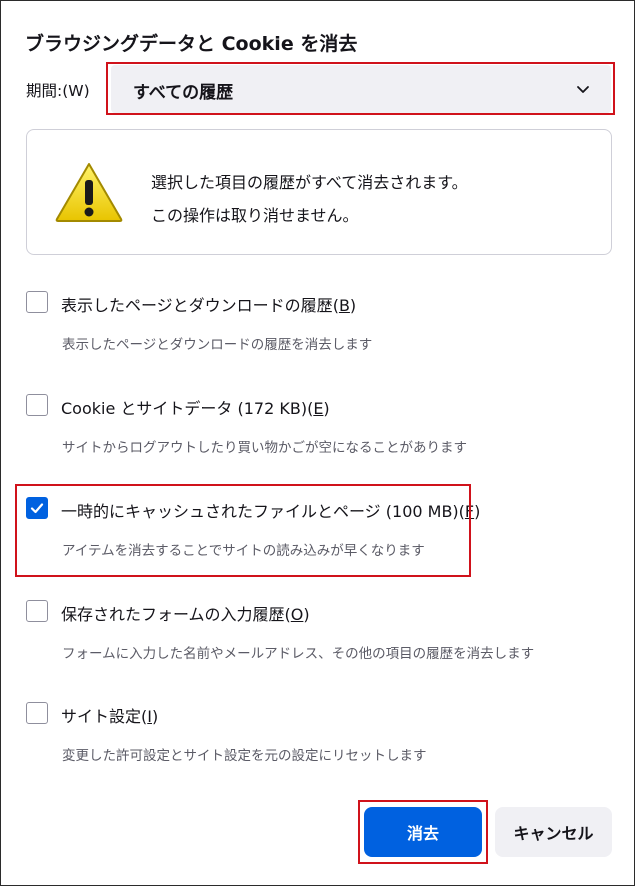  I want to click on cache-checkbox, so click(37, 508).